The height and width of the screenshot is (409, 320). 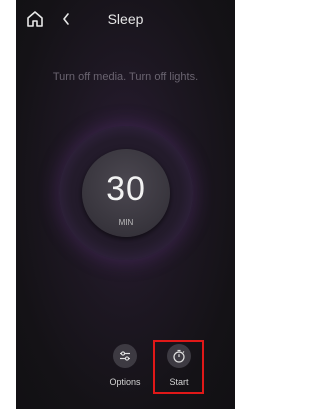 I want to click on hint-text: Turn off media. Turn off lights., so click(x=125, y=77).